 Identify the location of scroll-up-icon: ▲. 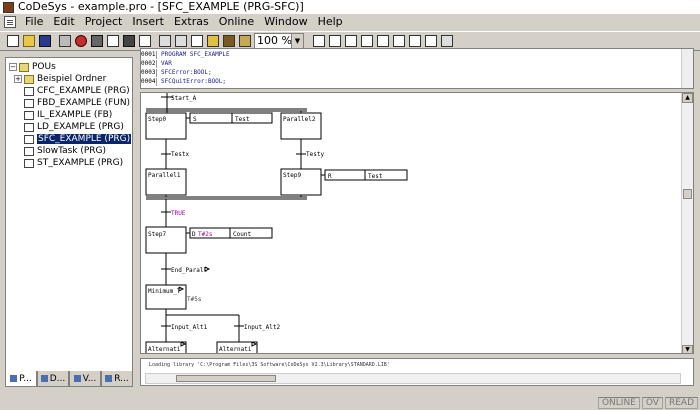
(687, 98).